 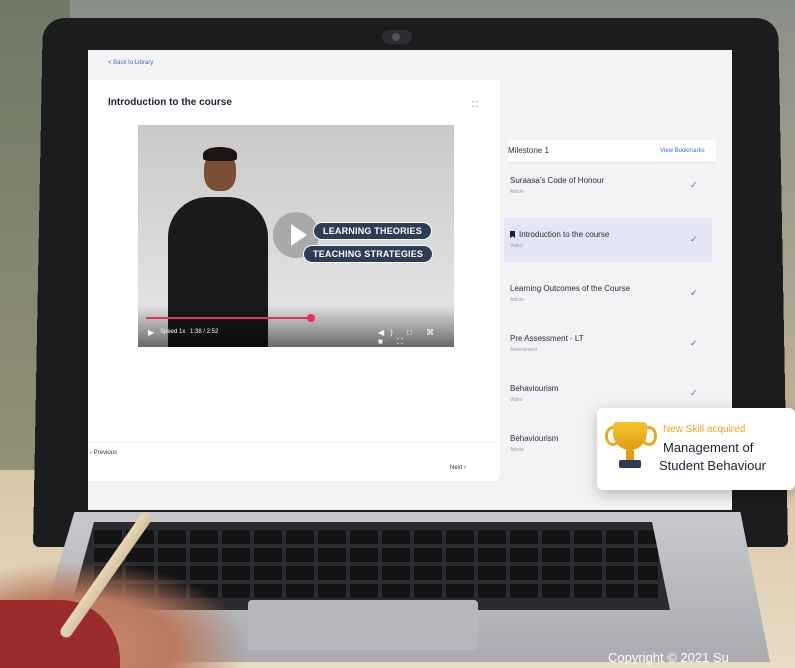 I want to click on skill-label: New Skill acquired, so click(x=704, y=429).